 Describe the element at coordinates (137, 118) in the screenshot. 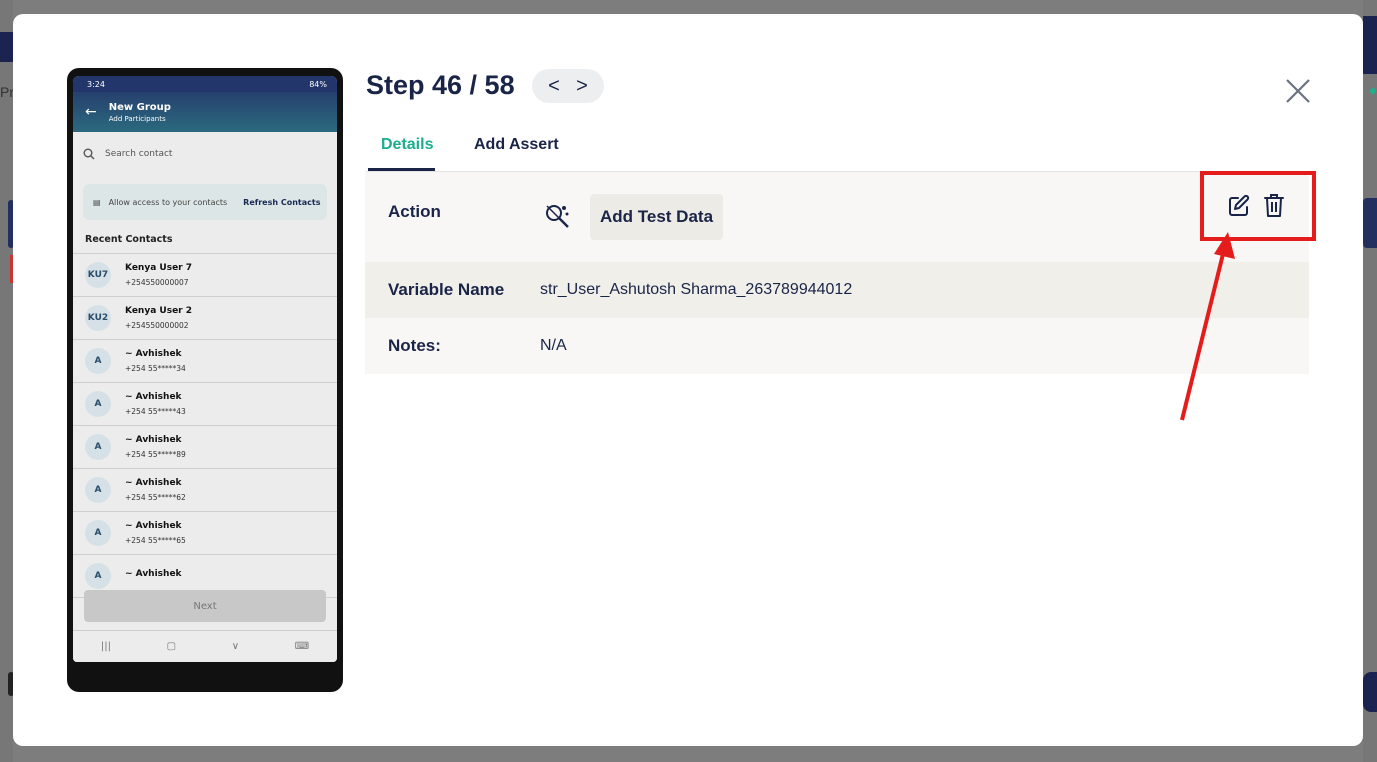

I see `device-app-subtitle: Add Participants` at that location.